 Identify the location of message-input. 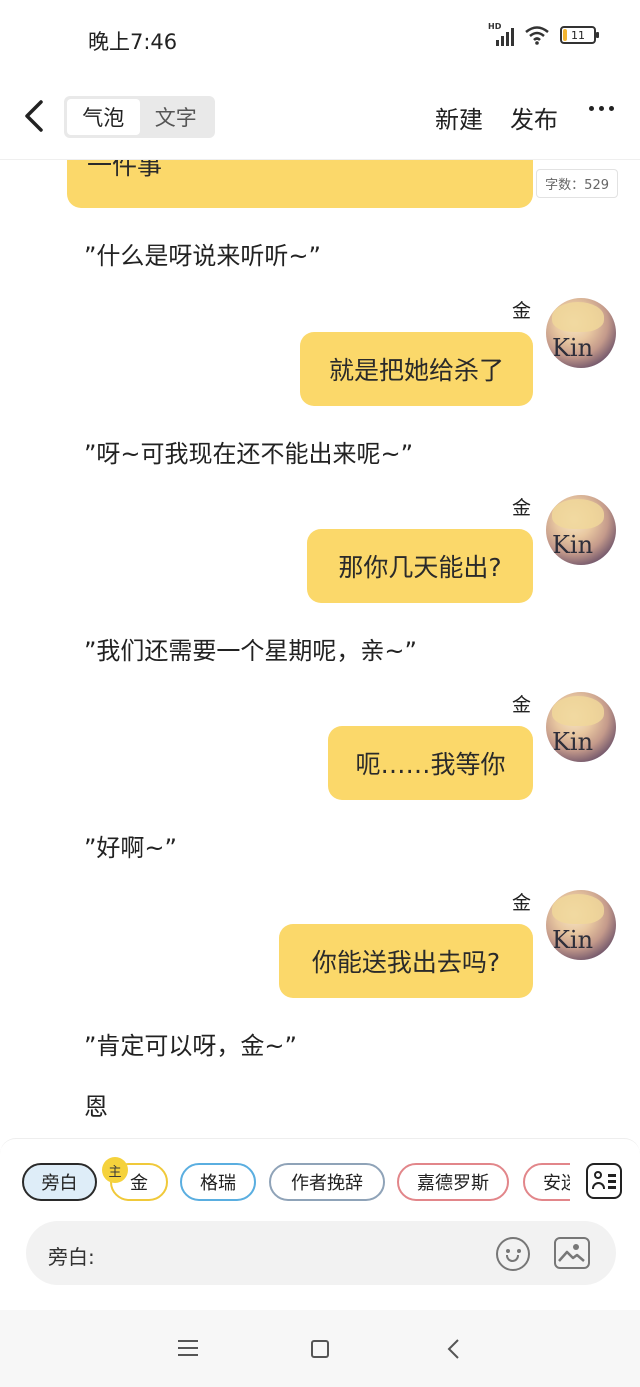
(301, 1253).